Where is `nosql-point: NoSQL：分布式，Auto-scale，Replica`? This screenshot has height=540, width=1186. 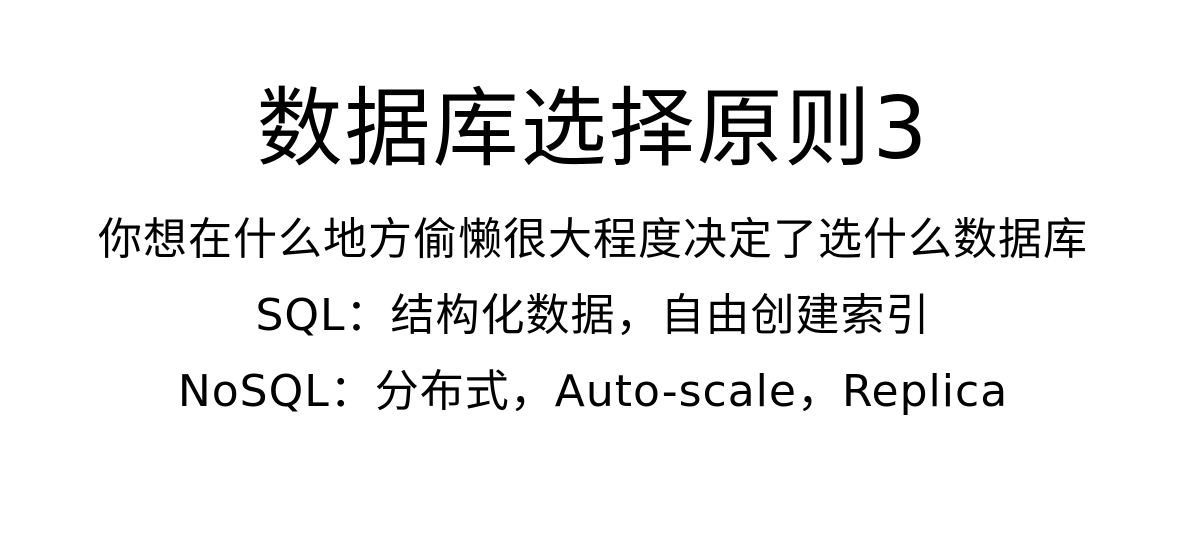
nosql-point: NoSQL：分布式，Auto-scale，Replica is located at coordinates (593, 391).